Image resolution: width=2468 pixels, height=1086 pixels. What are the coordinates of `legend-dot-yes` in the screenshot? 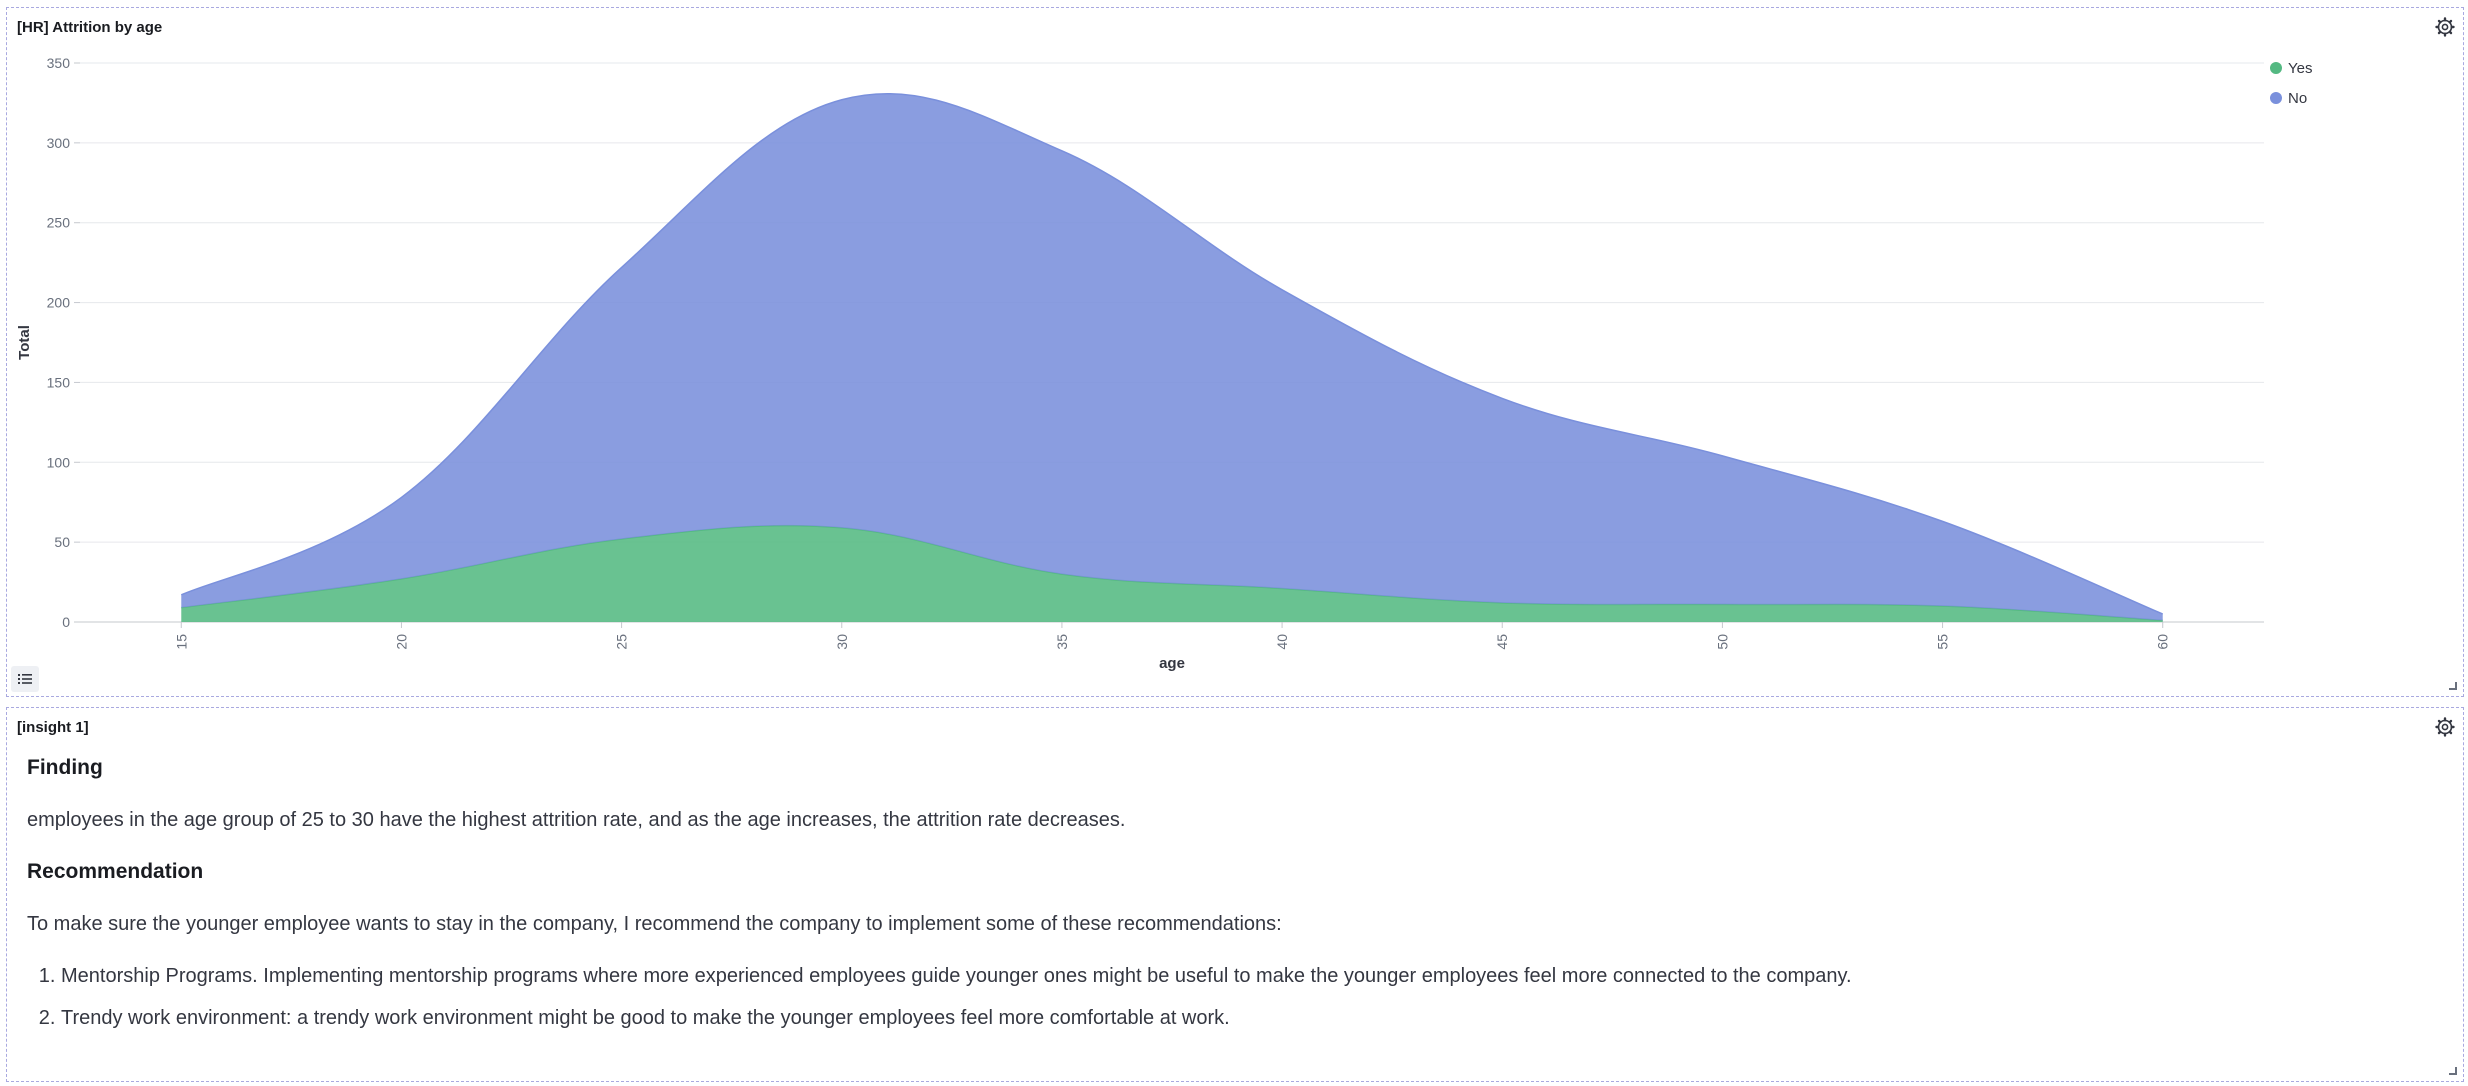 It's located at (2276, 68).